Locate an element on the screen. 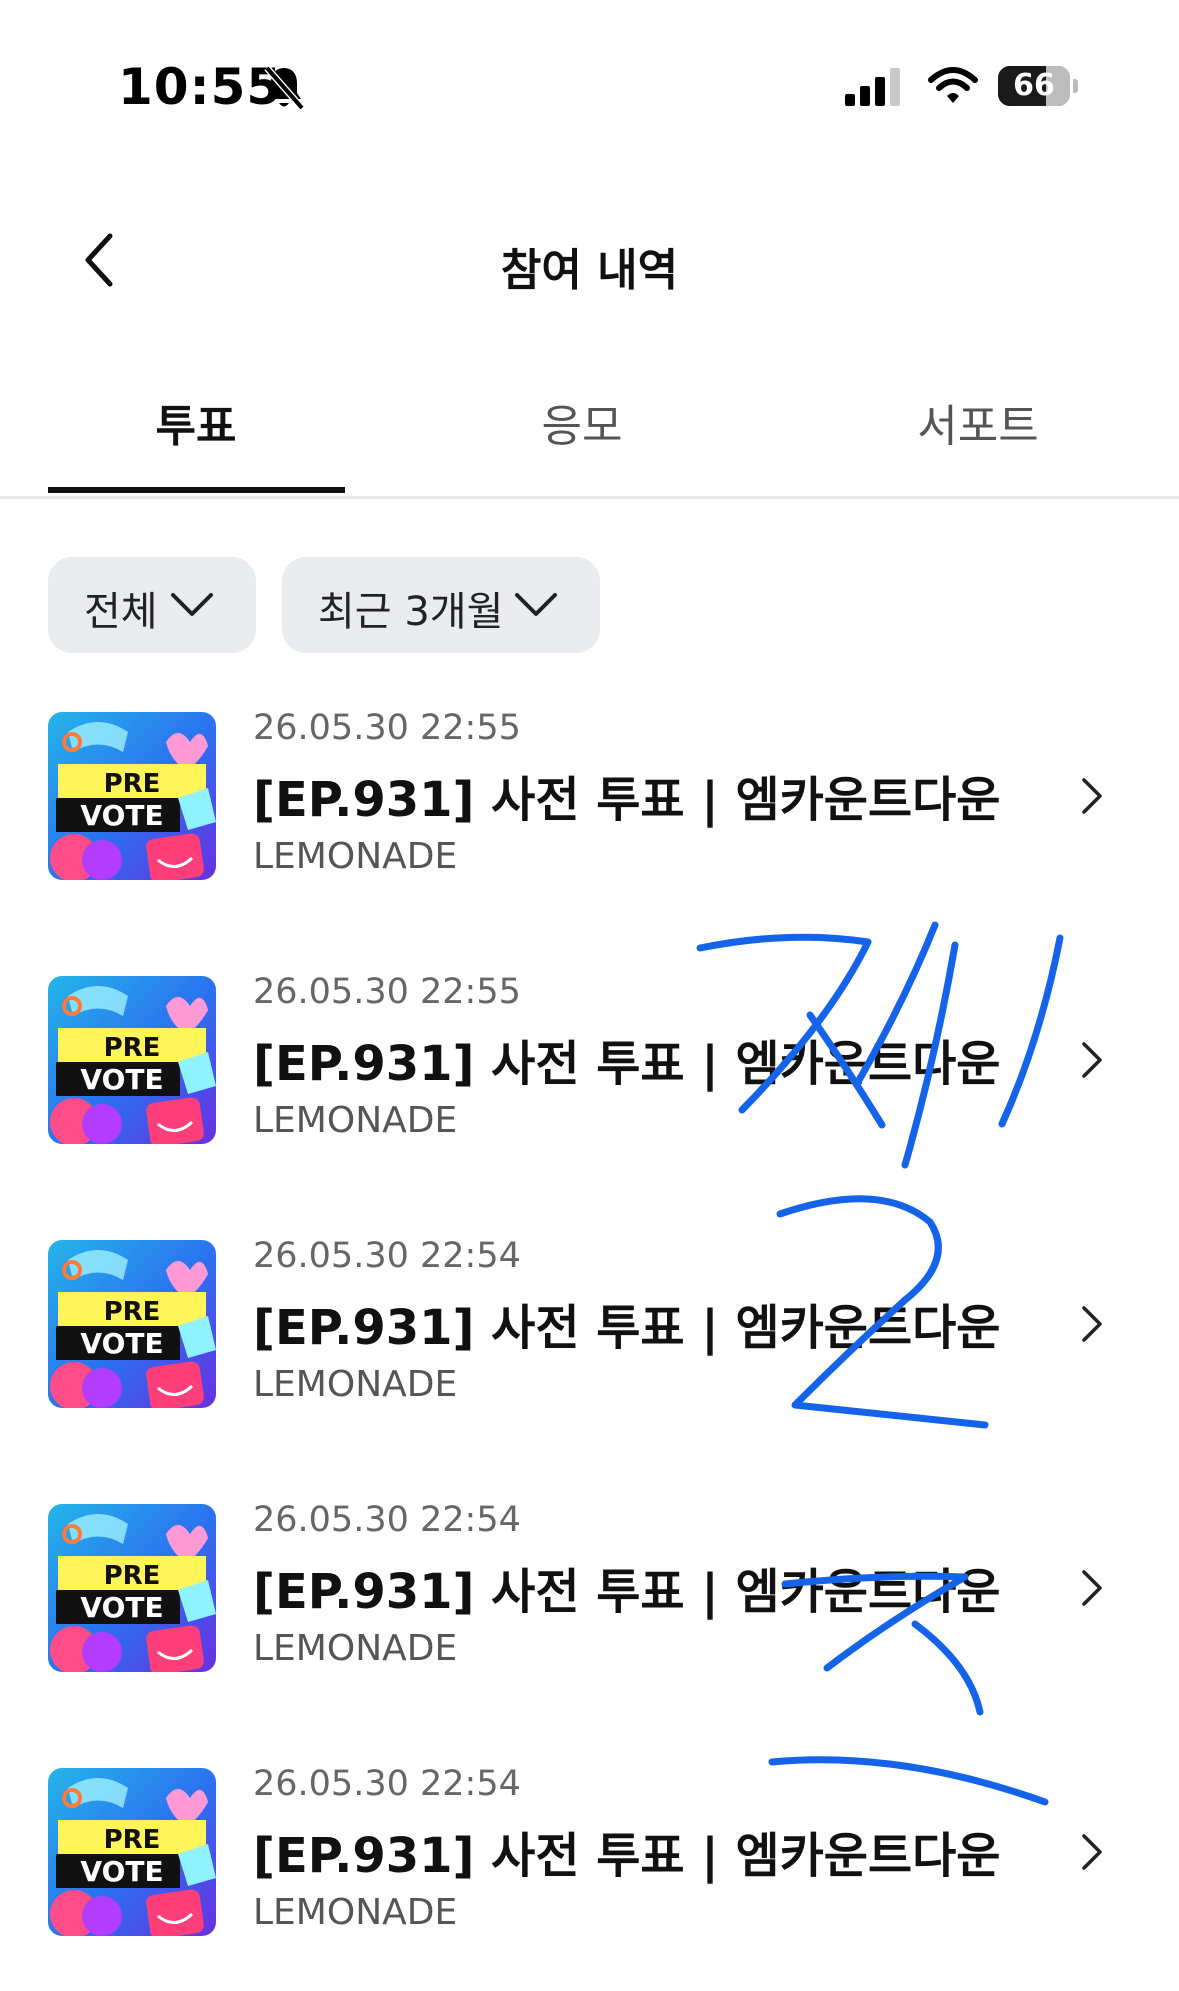 This screenshot has width=1179, height=1991. back-button is located at coordinates (100, 260).